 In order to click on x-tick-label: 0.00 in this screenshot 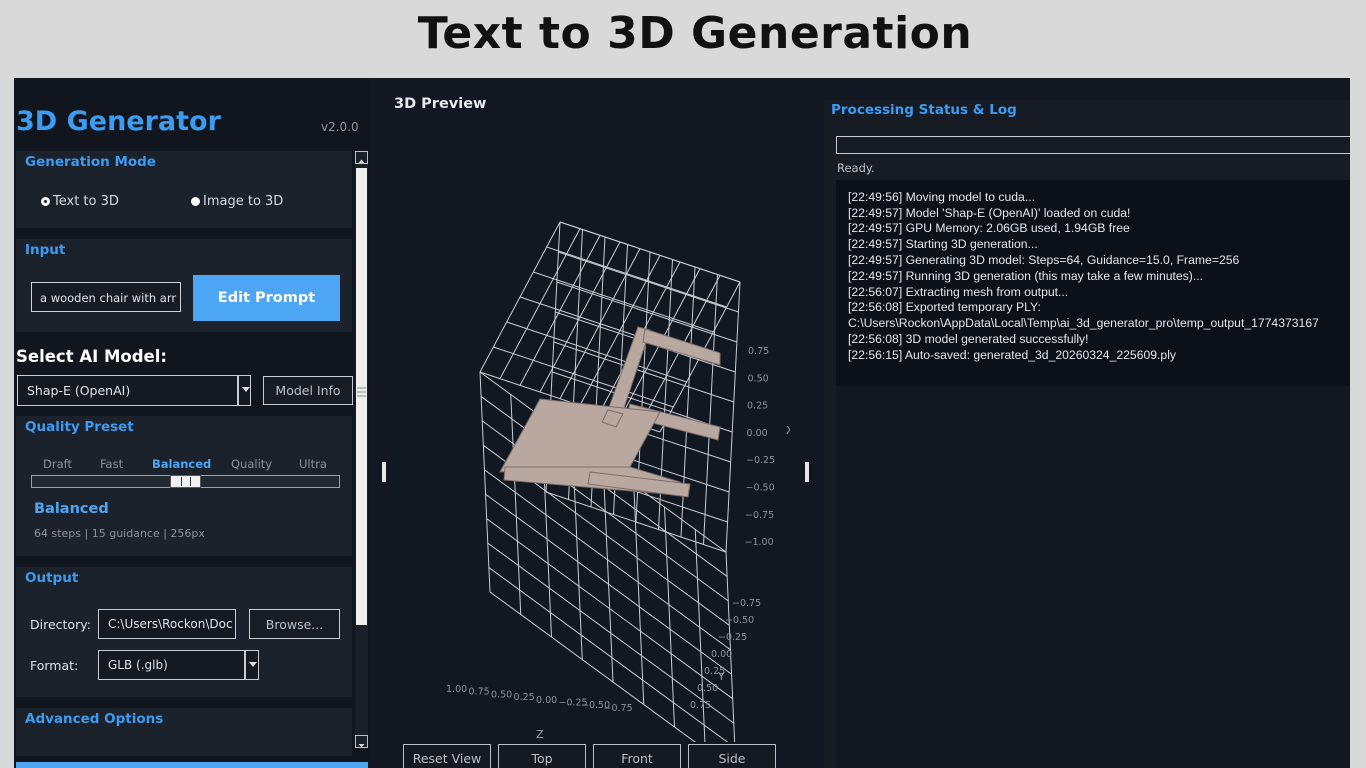, I will do `click(757, 433)`.